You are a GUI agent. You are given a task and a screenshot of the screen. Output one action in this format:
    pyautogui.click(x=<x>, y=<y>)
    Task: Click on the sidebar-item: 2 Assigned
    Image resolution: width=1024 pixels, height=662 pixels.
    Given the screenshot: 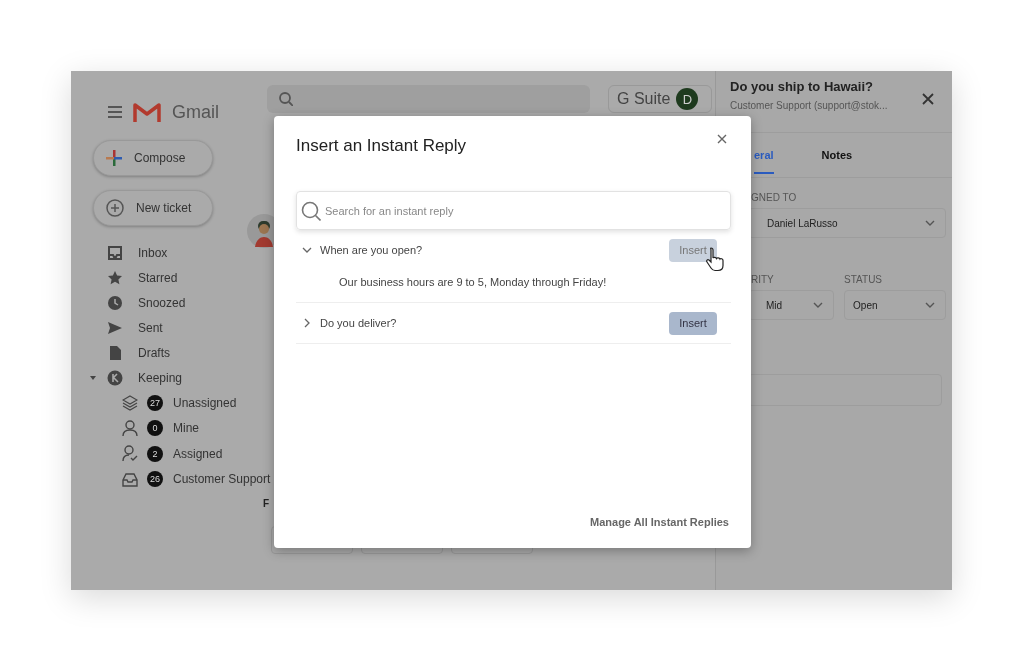 What is the action you would take?
    pyautogui.click(x=182, y=454)
    